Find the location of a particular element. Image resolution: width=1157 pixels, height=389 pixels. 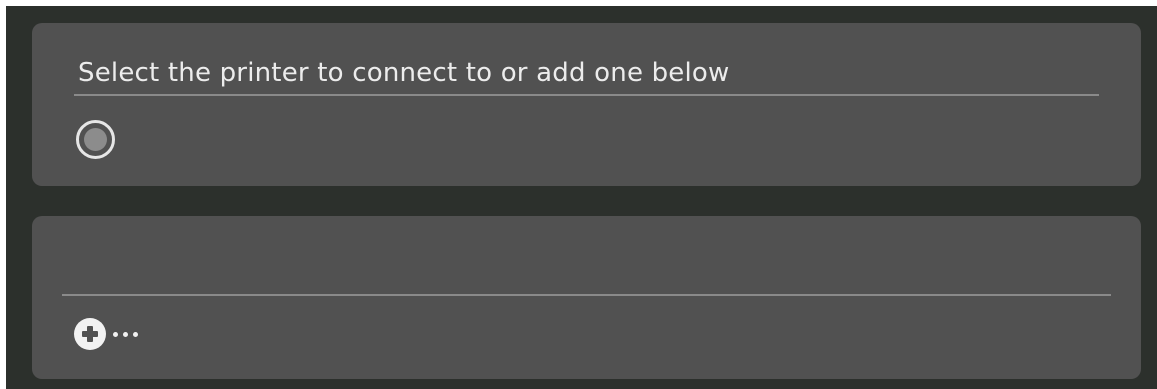

add-printer-button is located at coordinates (106, 334).